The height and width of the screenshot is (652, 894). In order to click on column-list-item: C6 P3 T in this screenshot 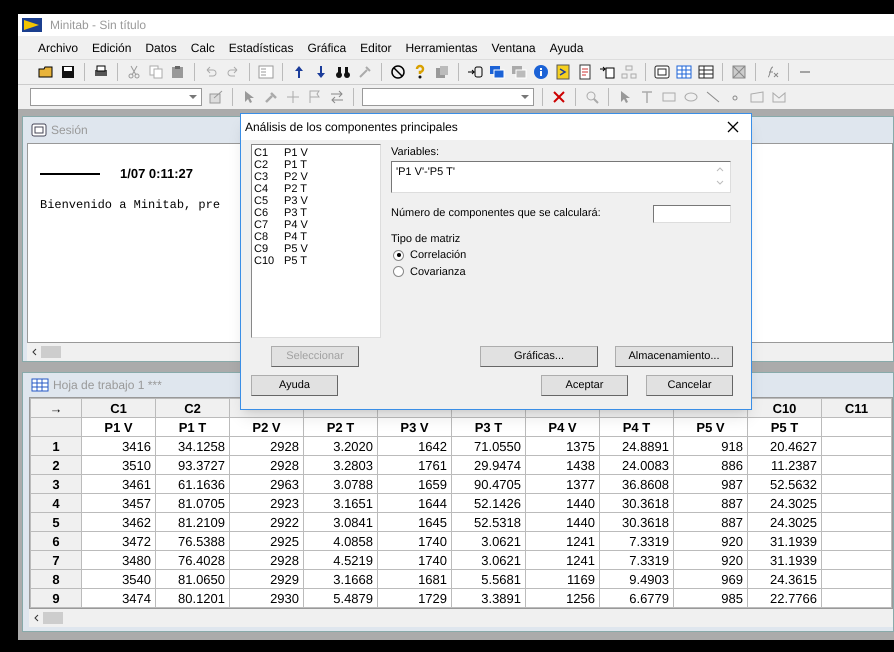, I will do `click(316, 213)`.